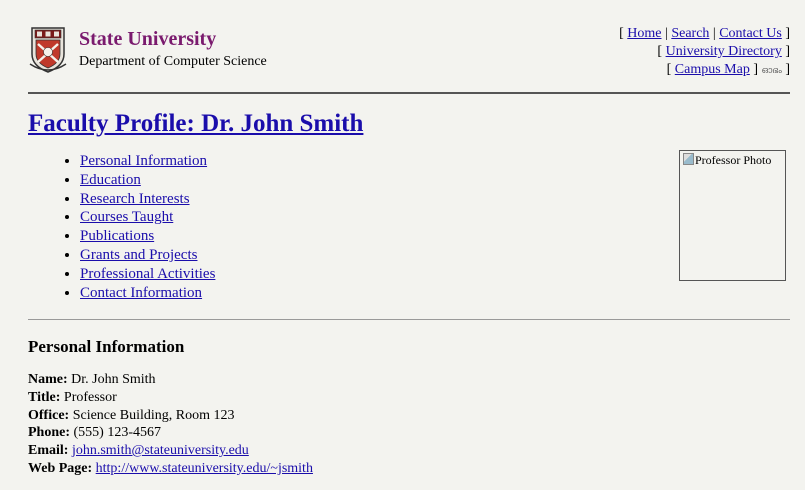 This screenshot has width=805, height=490. Describe the element at coordinates (771, 70) in the screenshot. I see `campus-map-suffix: ഓഭം` at that location.